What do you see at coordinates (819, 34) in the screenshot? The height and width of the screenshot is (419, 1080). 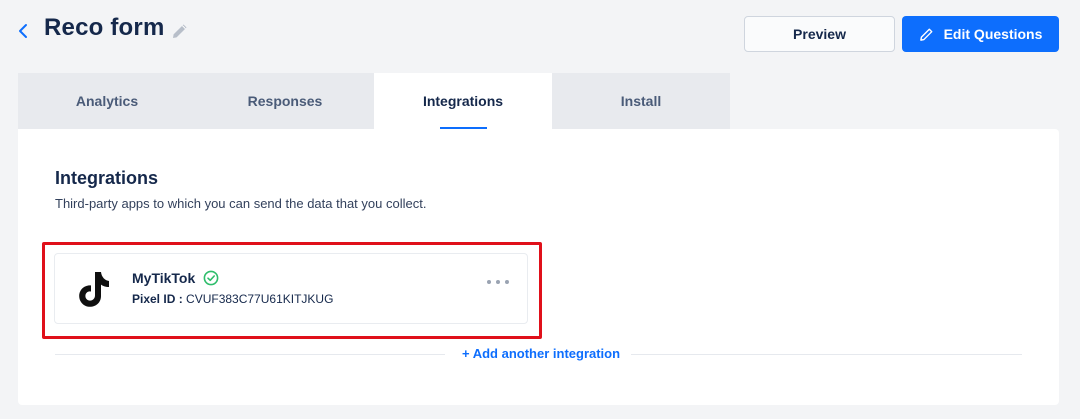 I see `preview-button: Preview` at bounding box center [819, 34].